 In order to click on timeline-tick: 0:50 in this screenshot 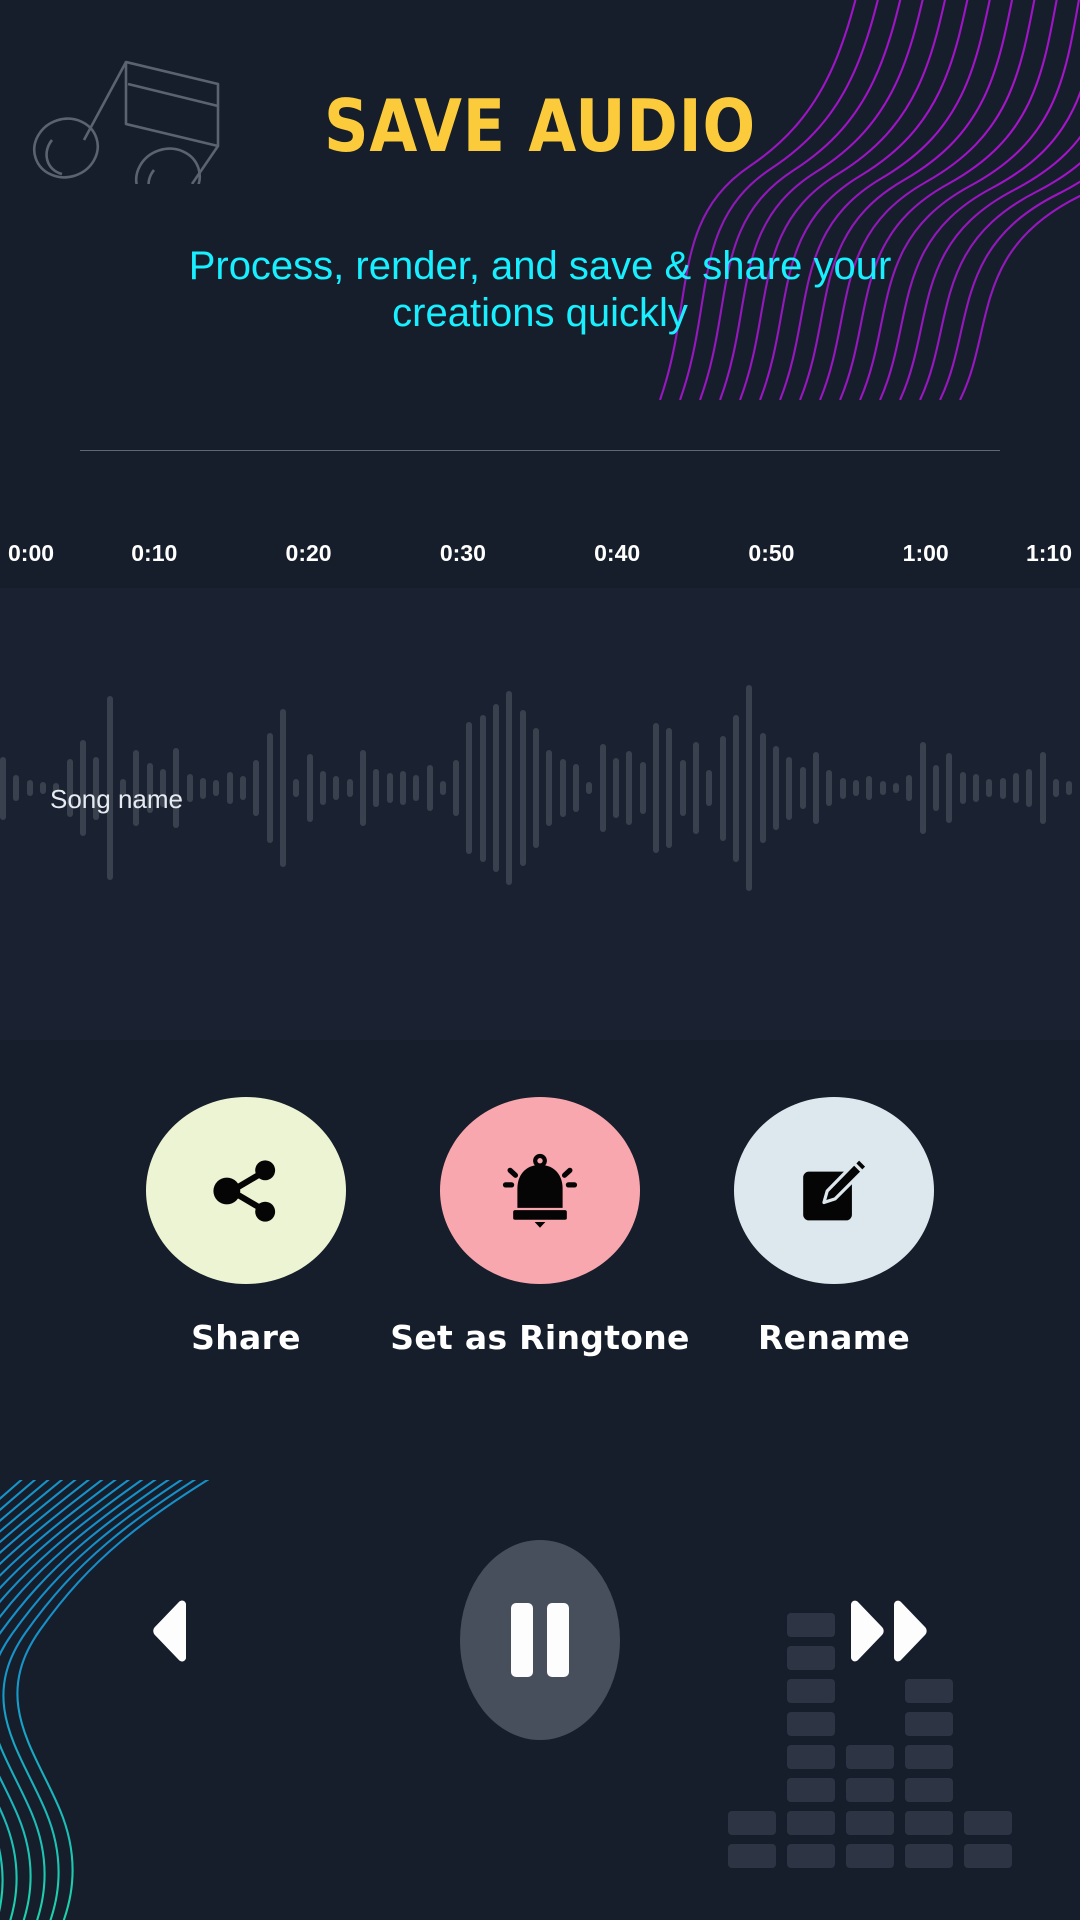, I will do `click(771, 553)`.